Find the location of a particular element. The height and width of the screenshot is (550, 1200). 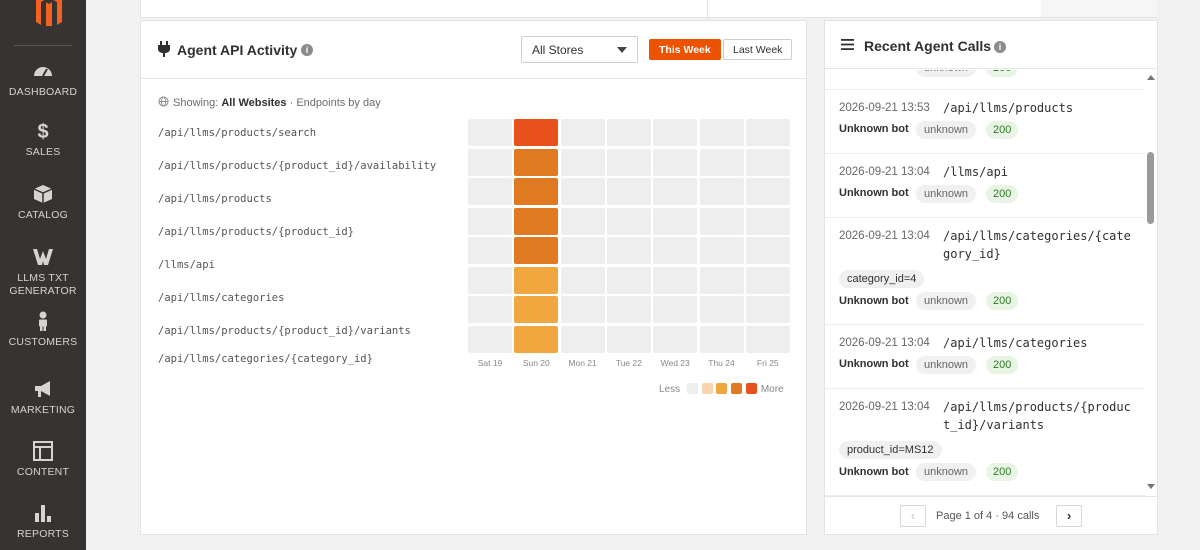

scroll-up-arrow-icon is located at coordinates (1151, 77).